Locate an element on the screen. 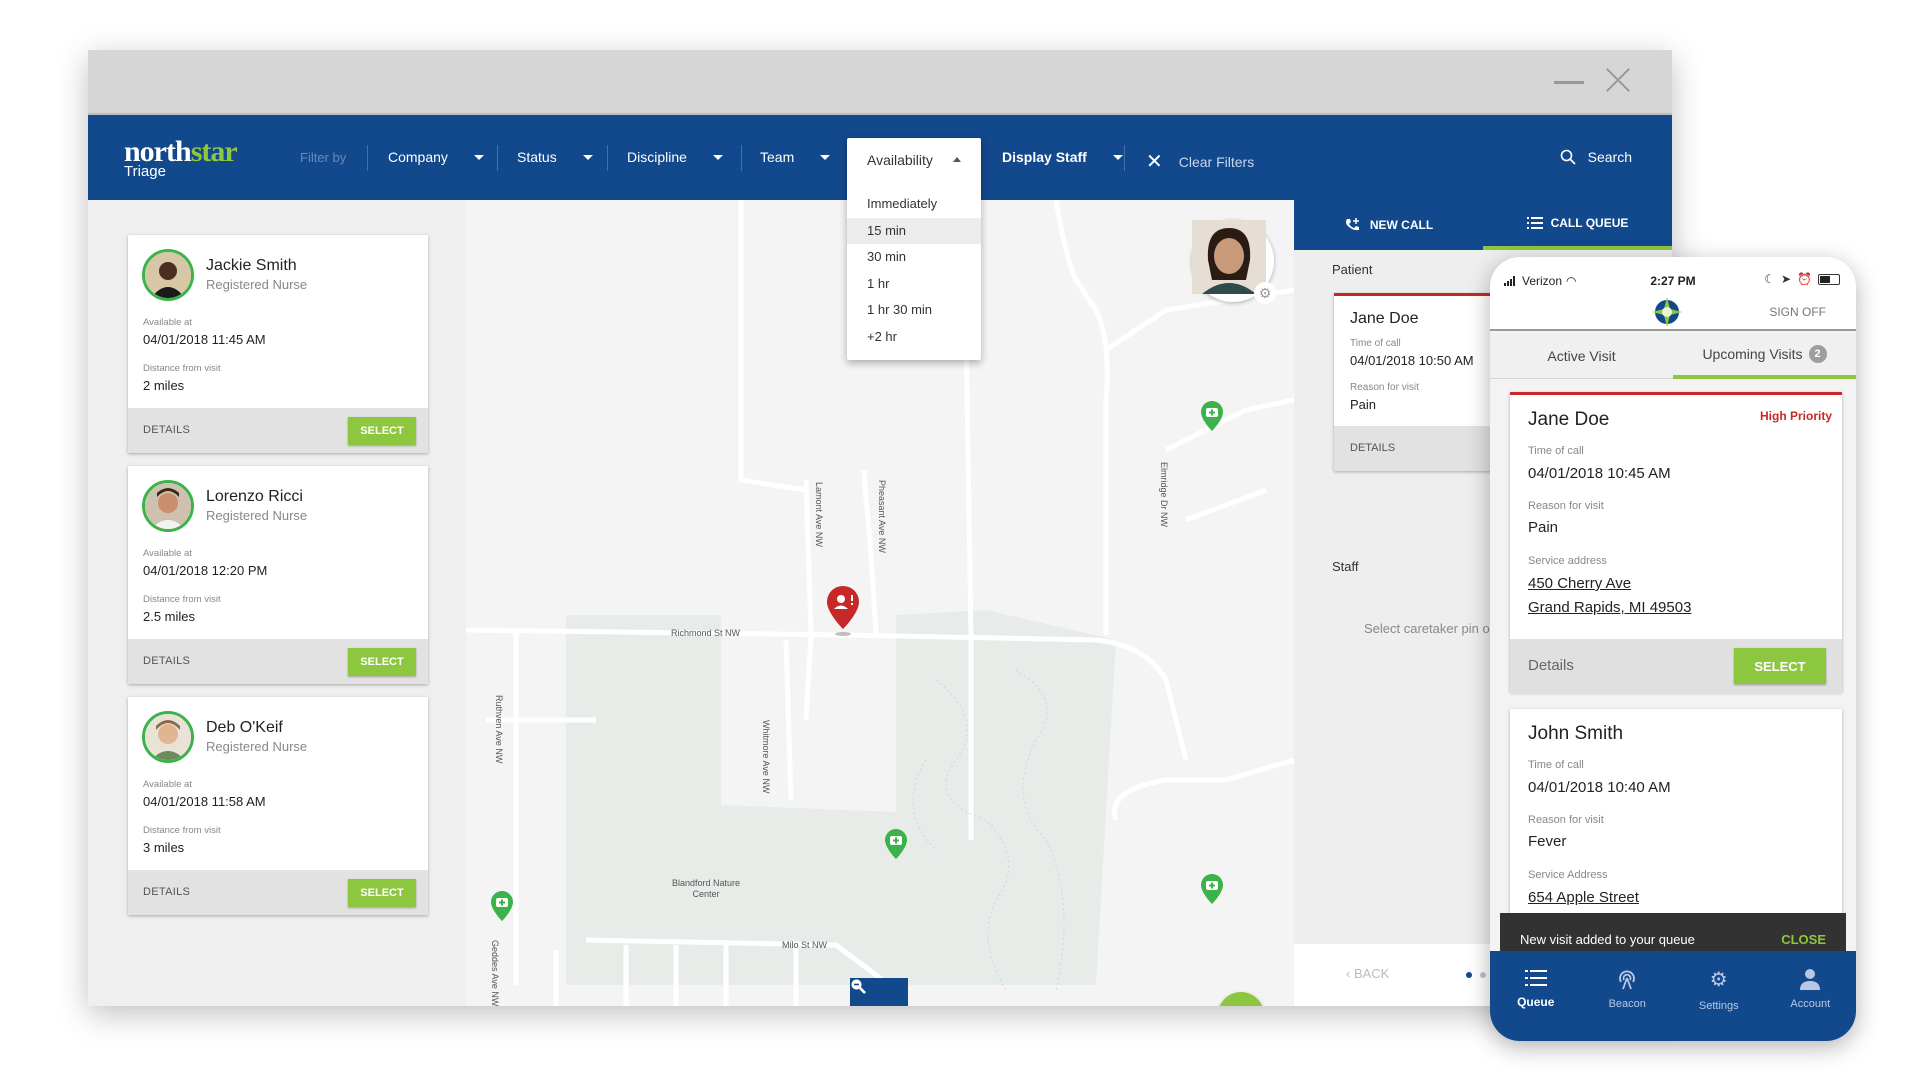 This screenshot has width=1920, height=1080. filter-status: Status is located at coordinates (555, 157).